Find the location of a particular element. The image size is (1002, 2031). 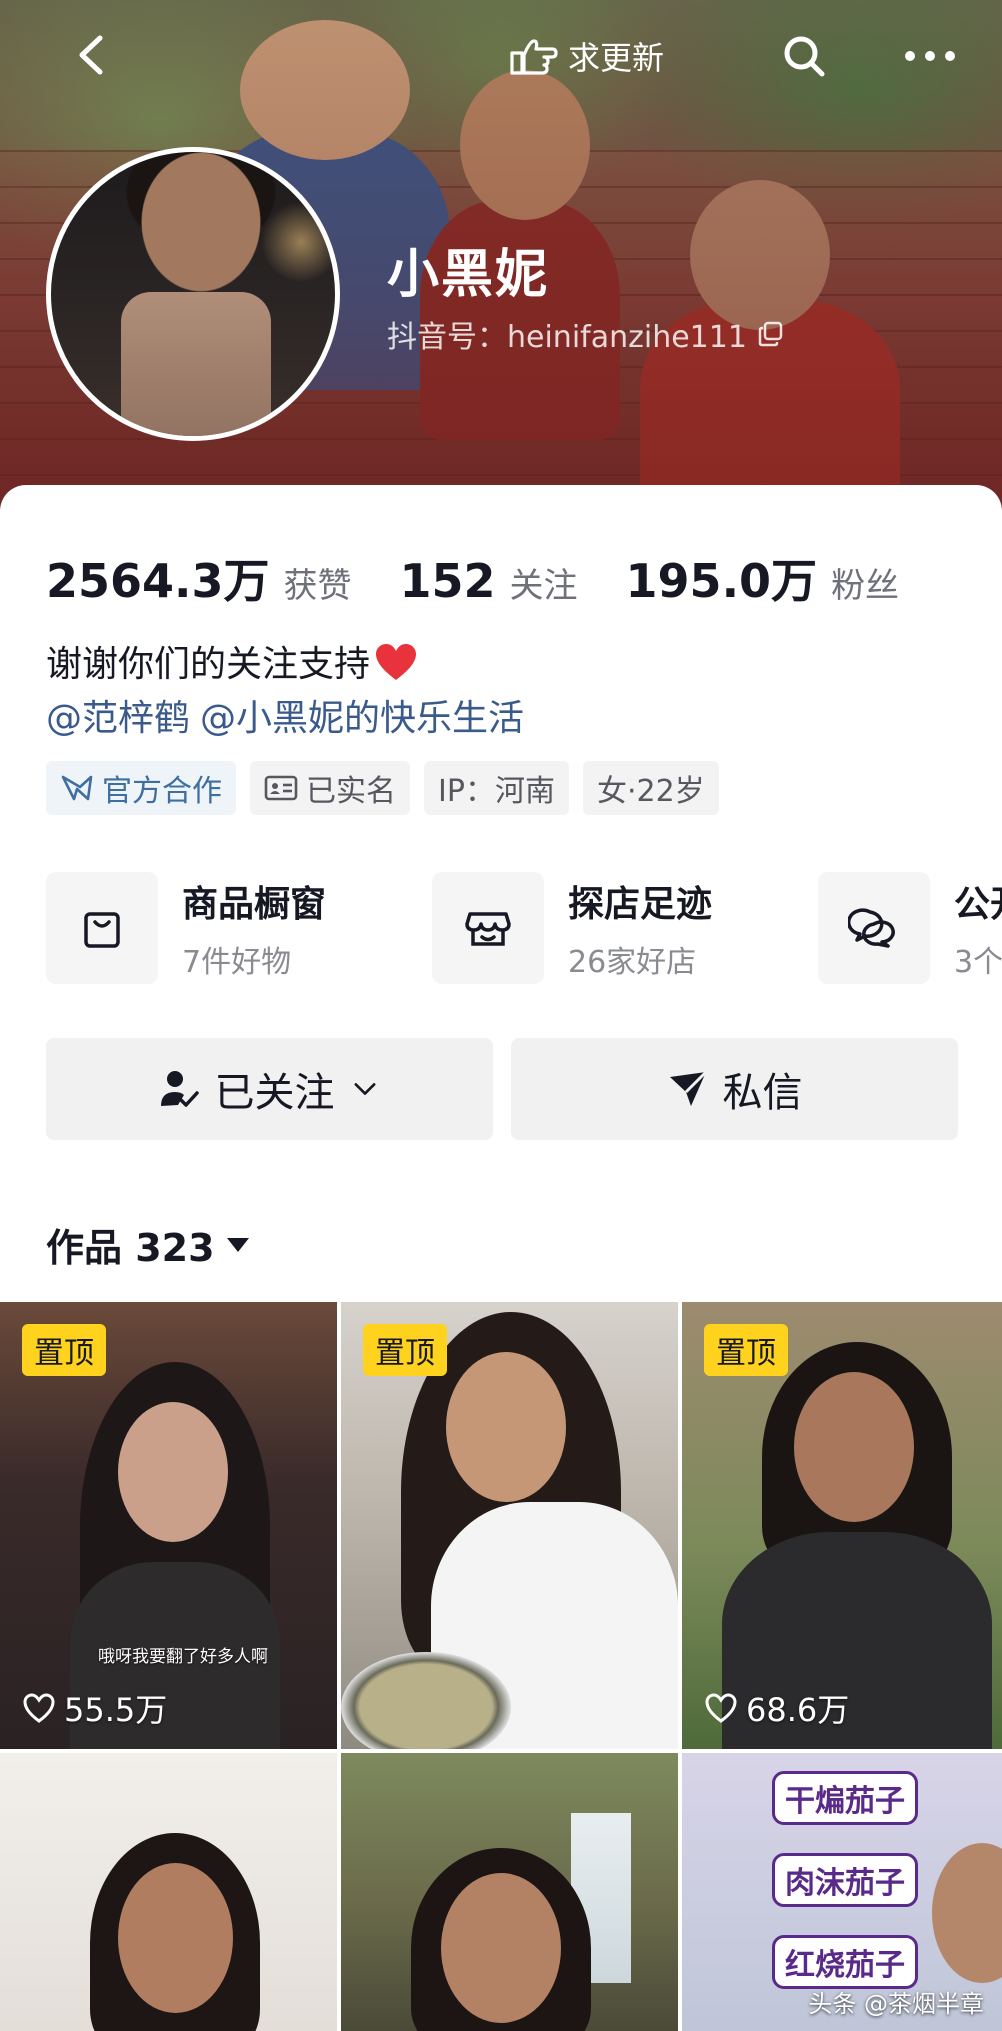

stat-label: 获赞 is located at coordinates (317, 586).